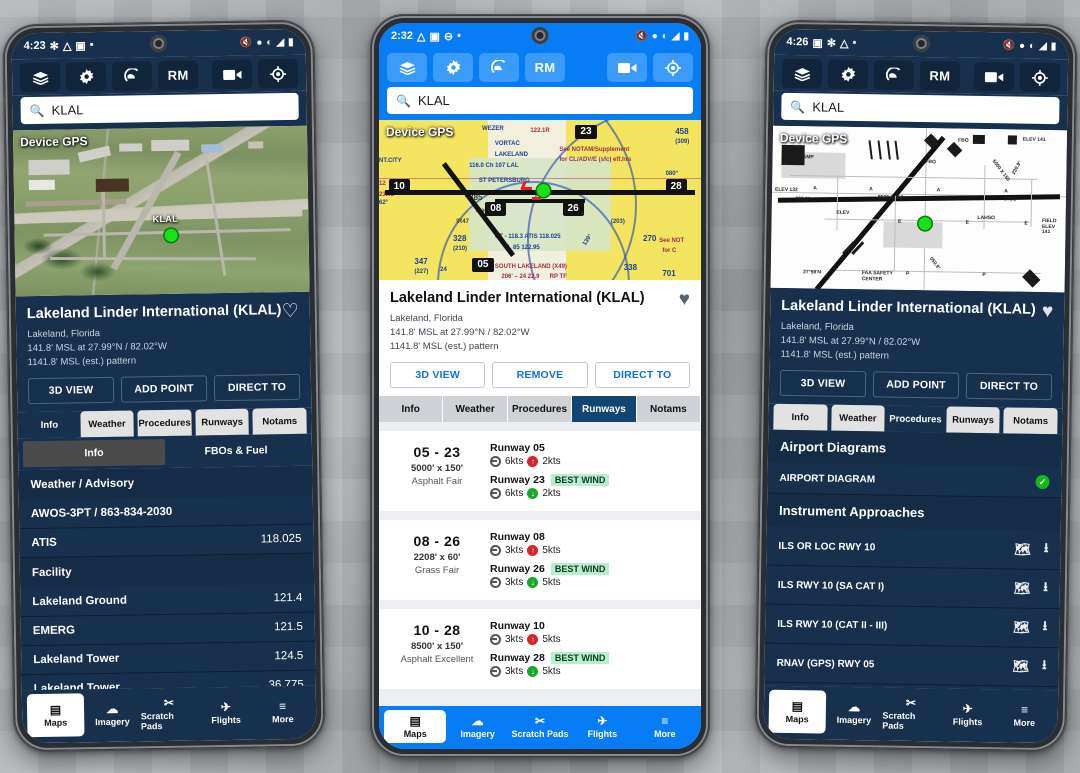 Image resolution: width=1080 pixels, height=773 pixels. Describe the element at coordinates (236, 451) in the screenshot. I see `subtab-fbos-fuel: FBOs & Fuel` at that location.